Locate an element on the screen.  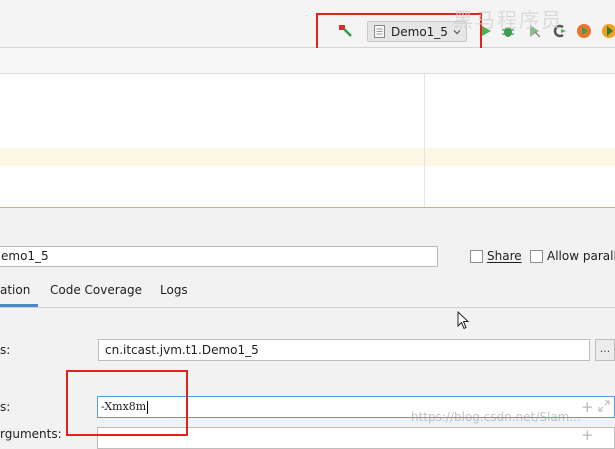
right-margin-guide is located at coordinates (424, 140).